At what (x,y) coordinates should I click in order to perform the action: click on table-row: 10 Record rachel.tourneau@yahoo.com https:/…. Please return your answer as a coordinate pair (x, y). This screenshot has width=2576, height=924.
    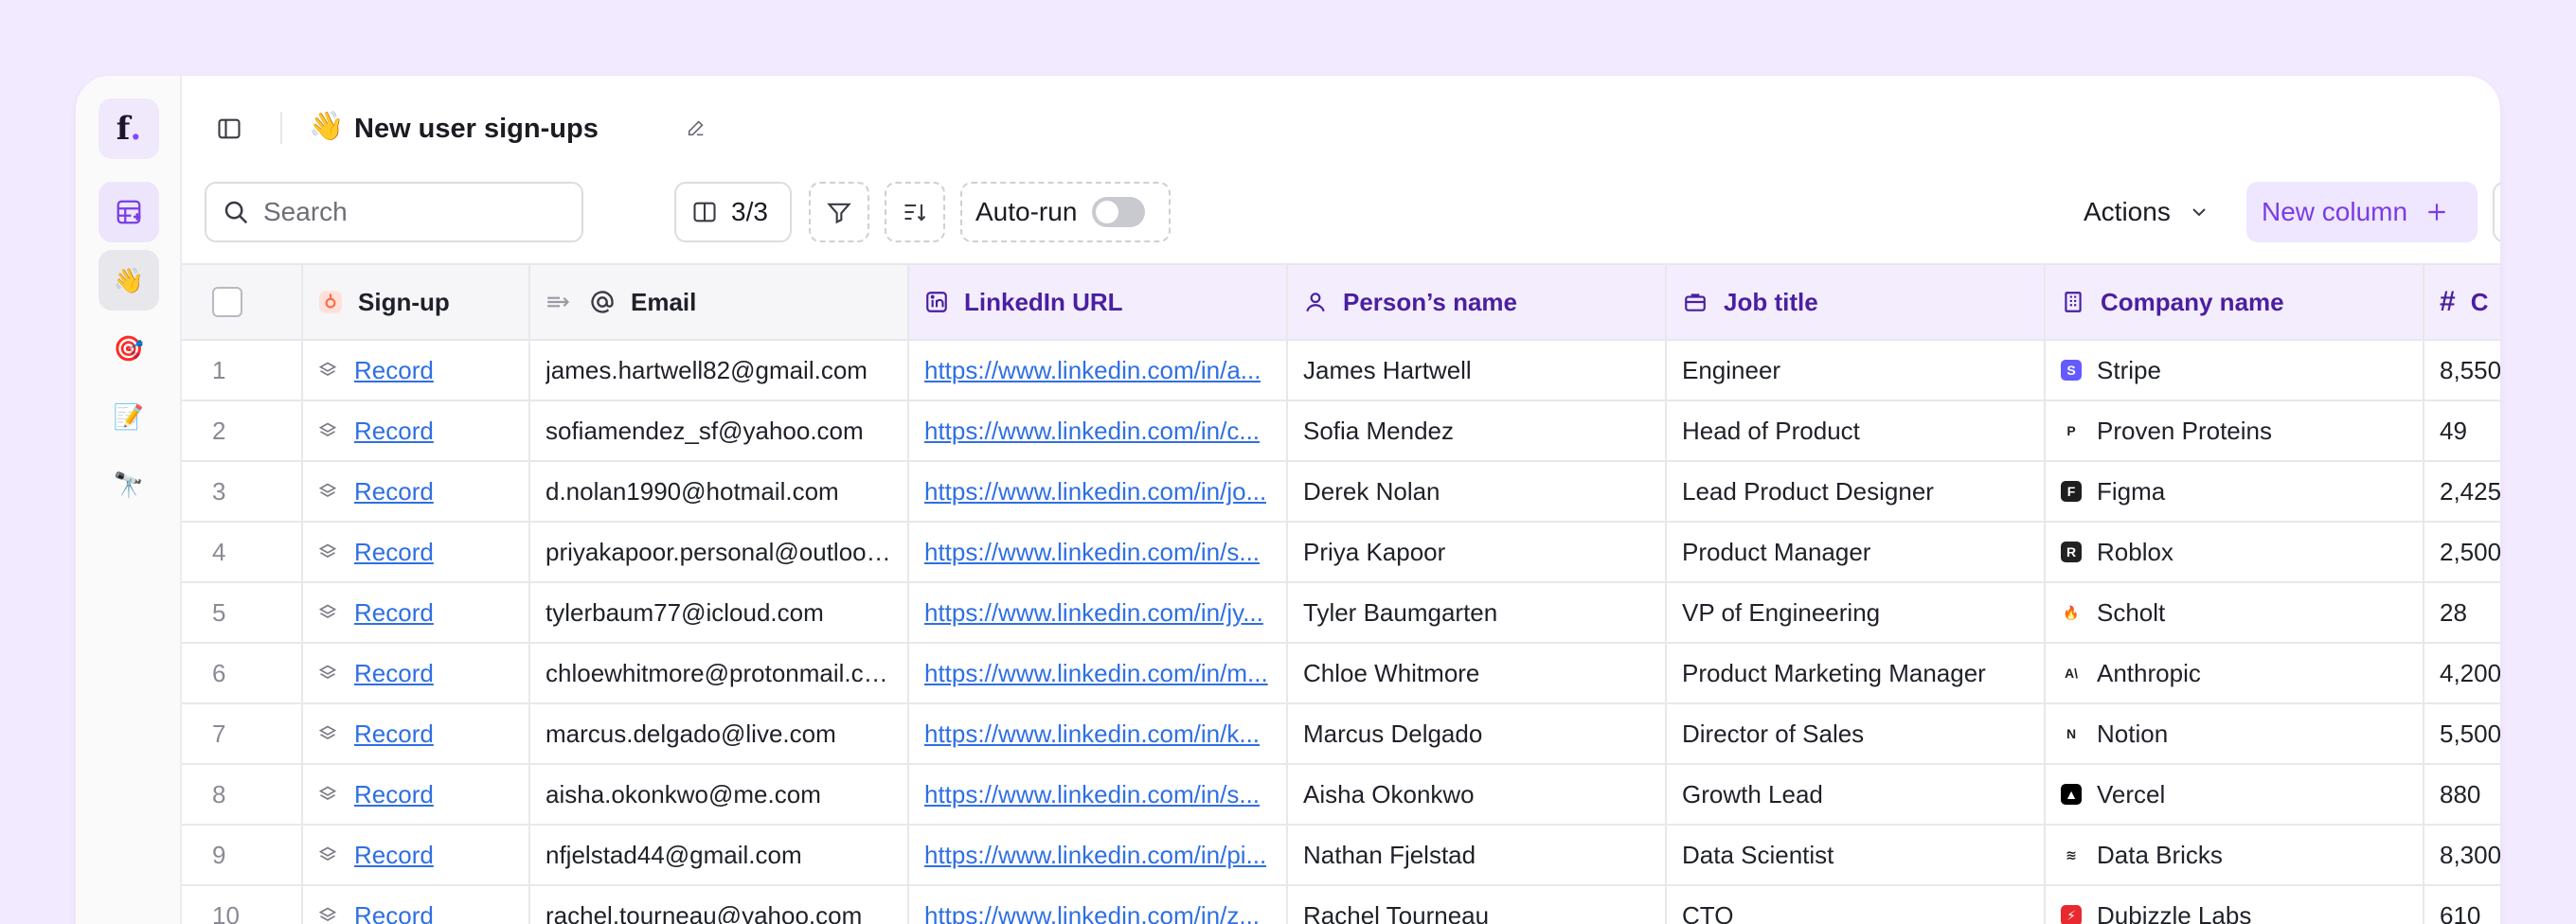
    Looking at the image, I should click on (1341, 905).